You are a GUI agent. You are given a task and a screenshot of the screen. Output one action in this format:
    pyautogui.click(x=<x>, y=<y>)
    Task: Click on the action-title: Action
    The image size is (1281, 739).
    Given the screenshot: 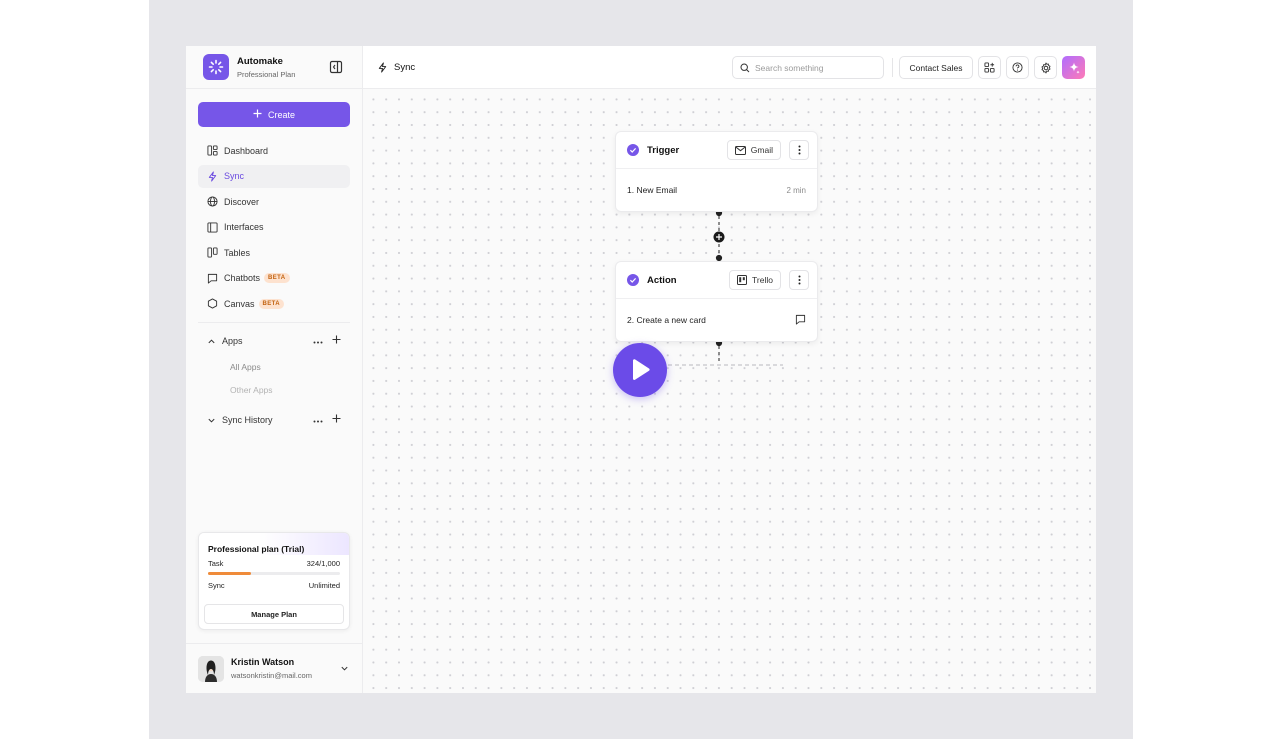 What is the action you would take?
    pyautogui.click(x=662, y=280)
    